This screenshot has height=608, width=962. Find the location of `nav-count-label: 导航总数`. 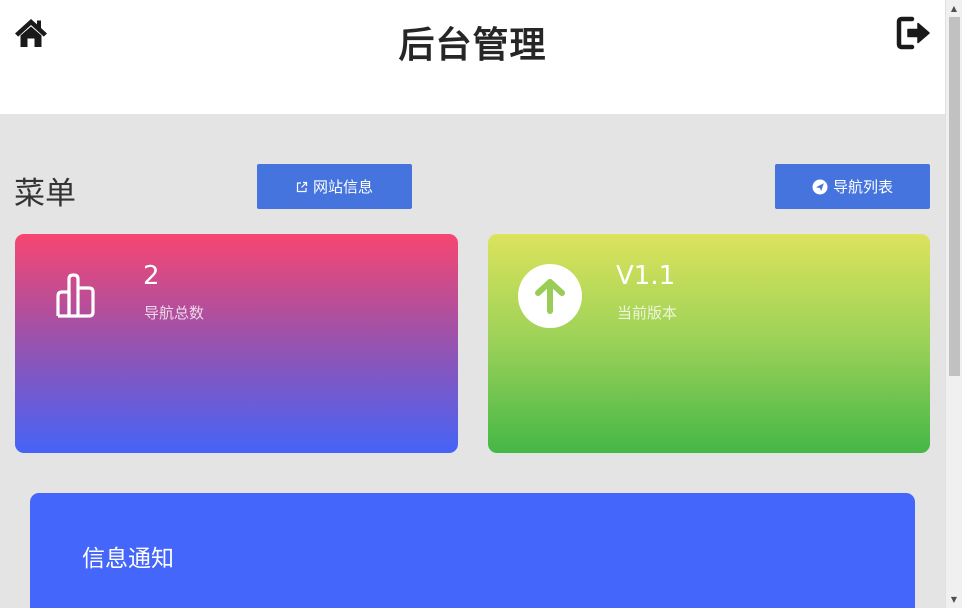

nav-count-label: 导航总数 is located at coordinates (174, 313).